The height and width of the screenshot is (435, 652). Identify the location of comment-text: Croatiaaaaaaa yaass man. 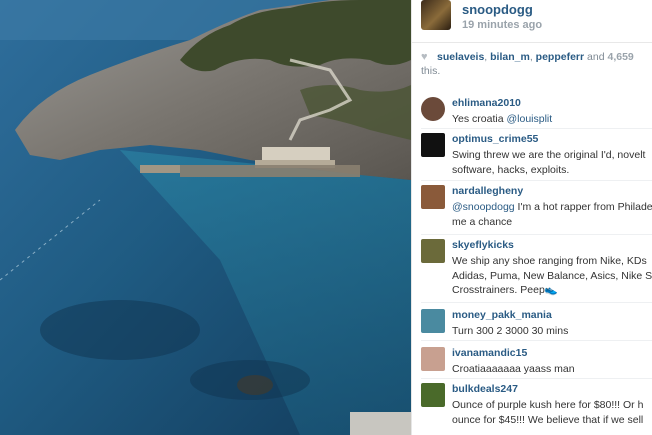
(513, 369).